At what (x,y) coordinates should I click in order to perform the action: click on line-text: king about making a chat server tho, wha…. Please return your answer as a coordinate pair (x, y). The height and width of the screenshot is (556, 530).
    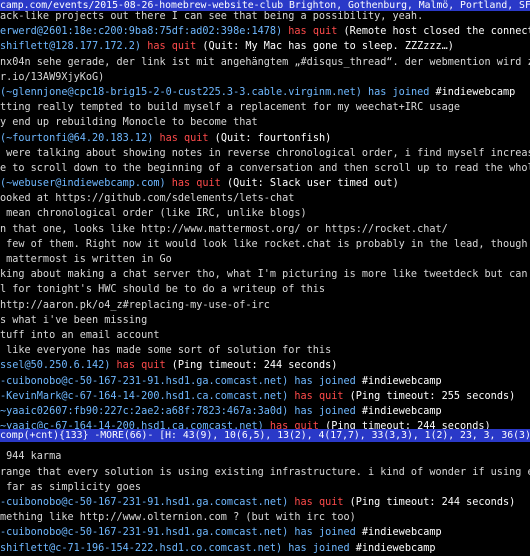
    Looking at the image, I should click on (264, 275).